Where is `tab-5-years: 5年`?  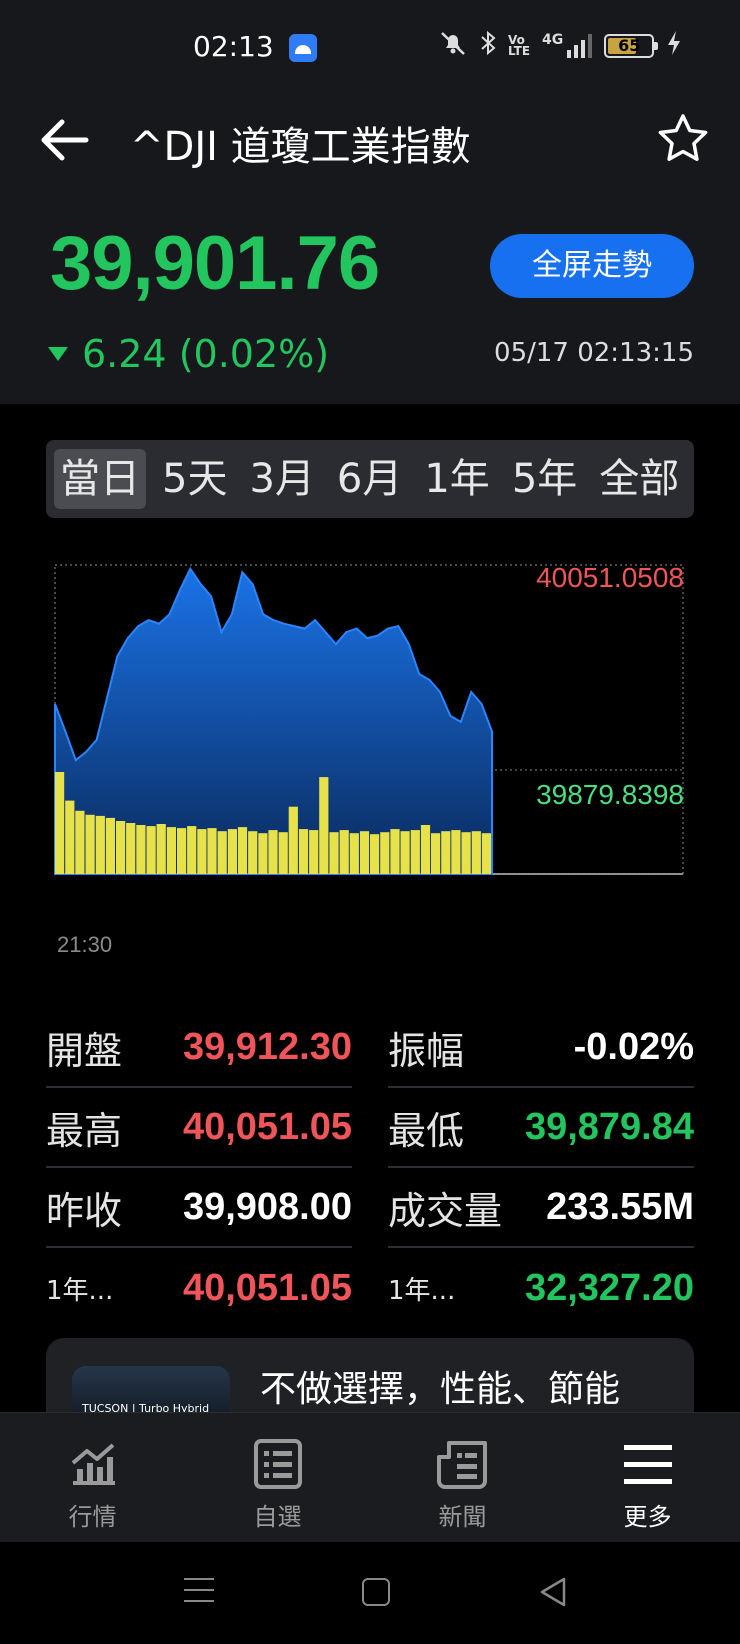 tab-5-years: 5年 is located at coordinates (544, 479).